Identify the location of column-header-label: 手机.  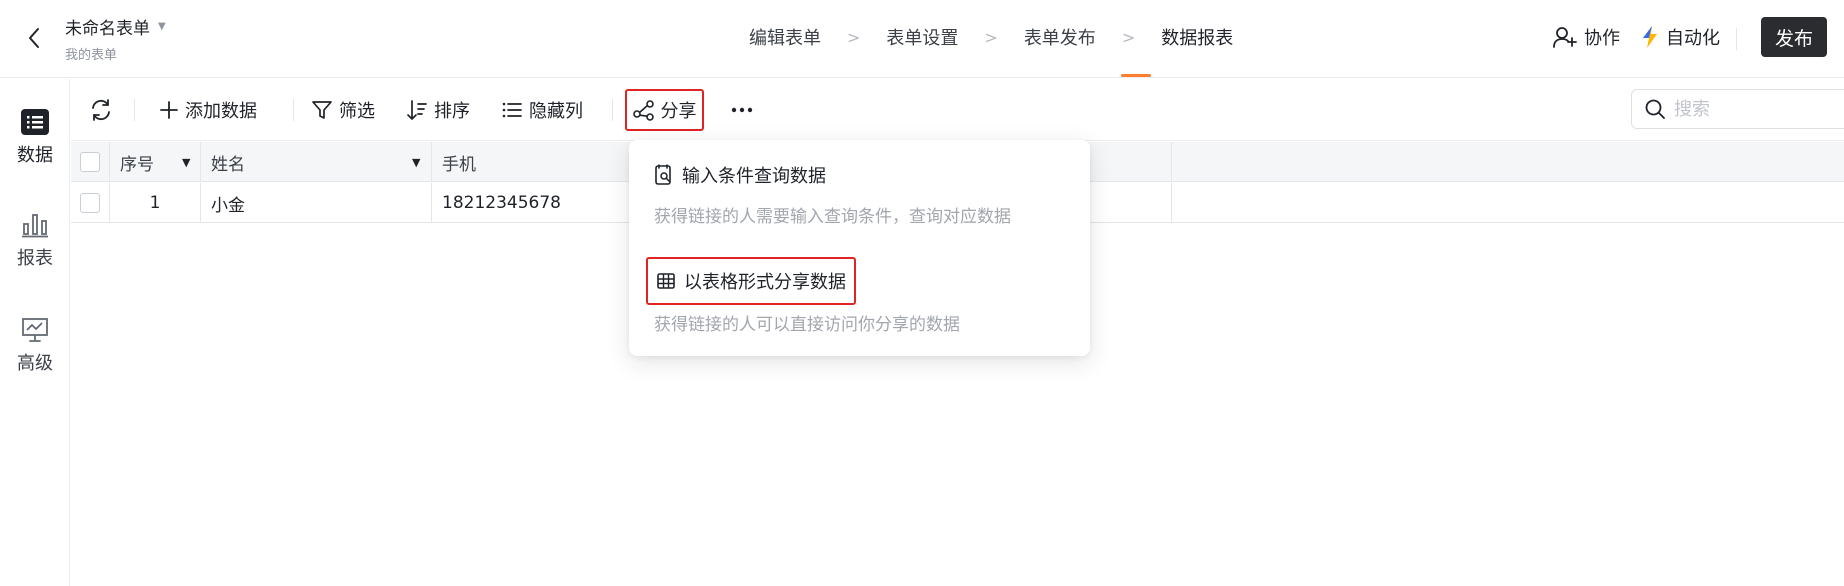
(459, 164).